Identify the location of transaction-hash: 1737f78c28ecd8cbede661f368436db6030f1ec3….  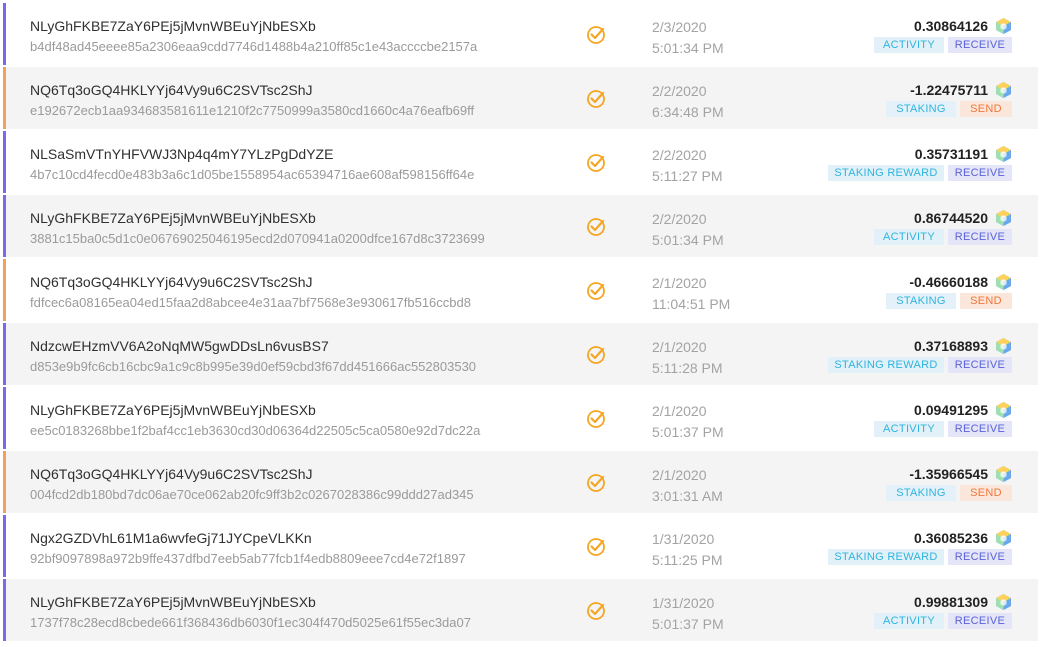
(250, 622).